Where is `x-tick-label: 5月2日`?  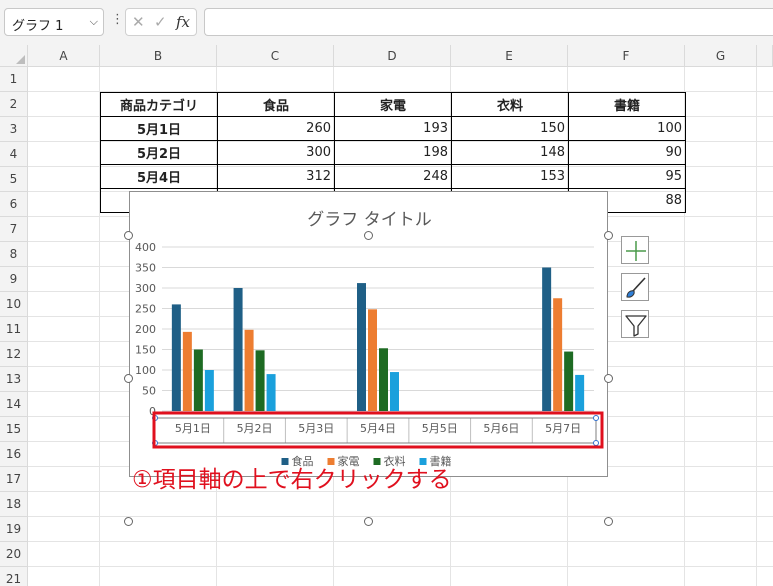
x-tick-label: 5月2日 is located at coordinates (255, 428).